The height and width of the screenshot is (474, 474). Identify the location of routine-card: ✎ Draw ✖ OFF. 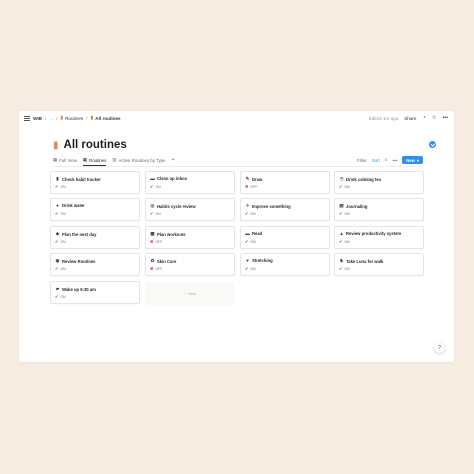
(285, 182).